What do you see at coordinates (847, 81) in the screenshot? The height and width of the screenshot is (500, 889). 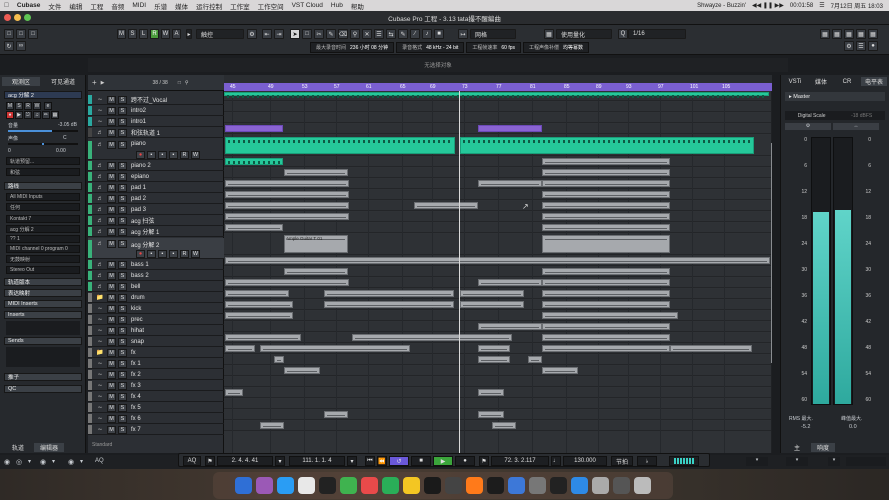 I see `tab-cr: CR` at bounding box center [847, 81].